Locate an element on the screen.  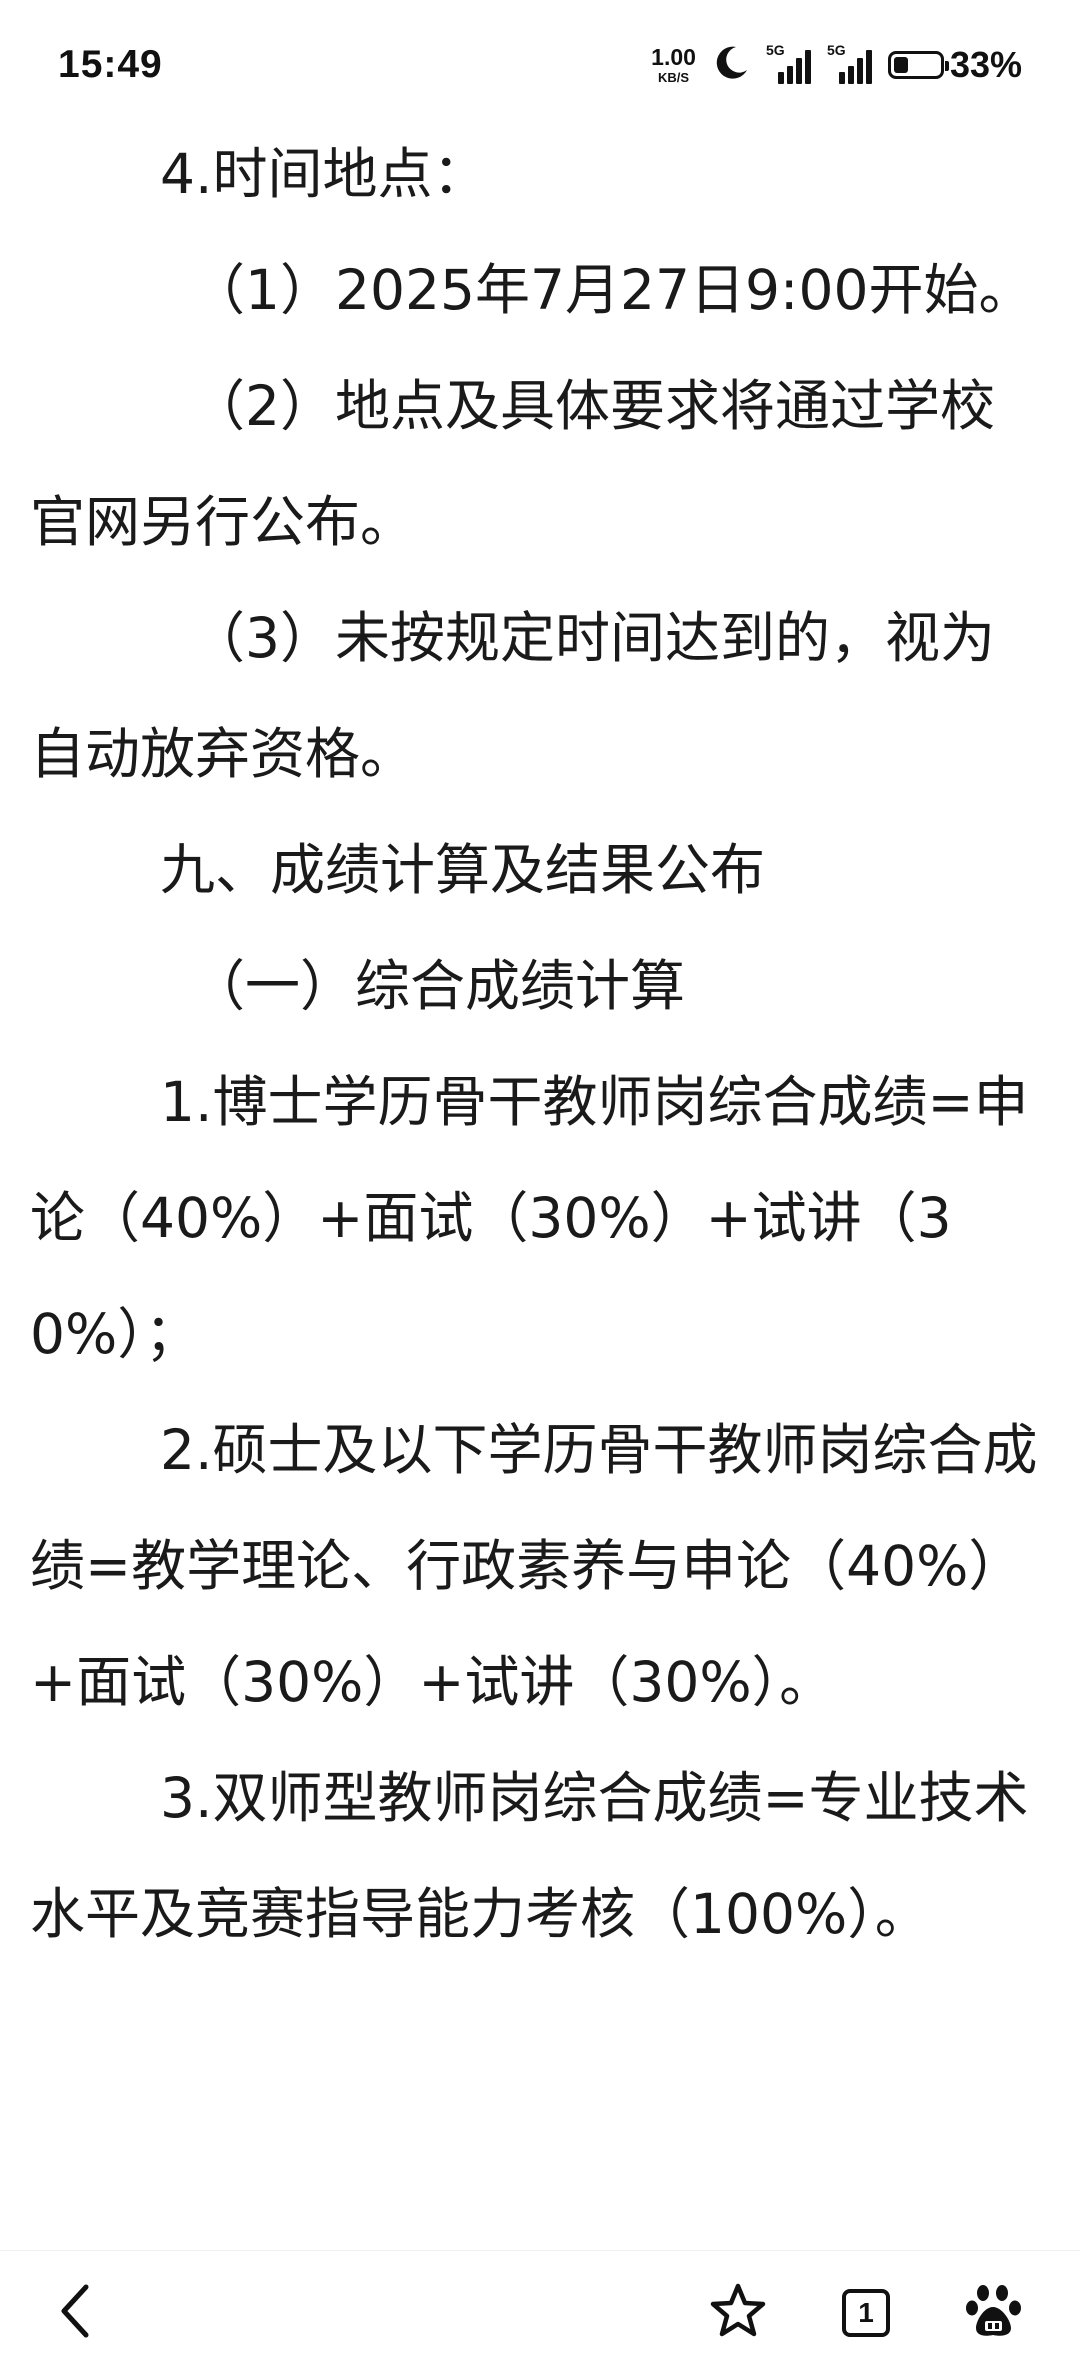
paragraph-location: （2）地点及具体要求将通过学校官网另行公布。 is located at coordinates (512, 464).